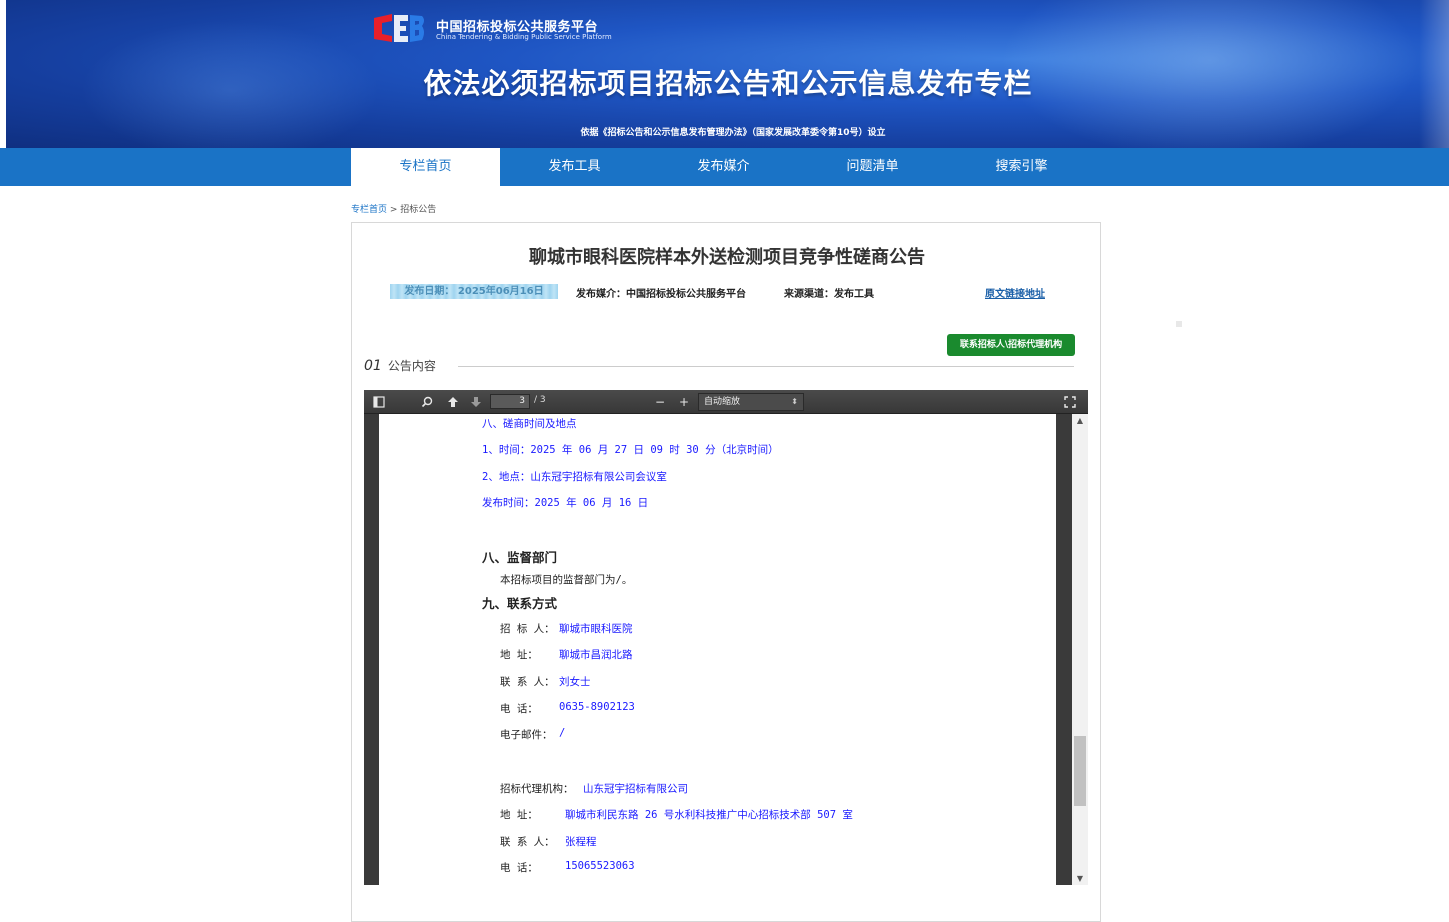 This screenshot has height=922, width=1449. Describe the element at coordinates (660, 402) in the screenshot. I see `zoom-out-icon: −` at that location.